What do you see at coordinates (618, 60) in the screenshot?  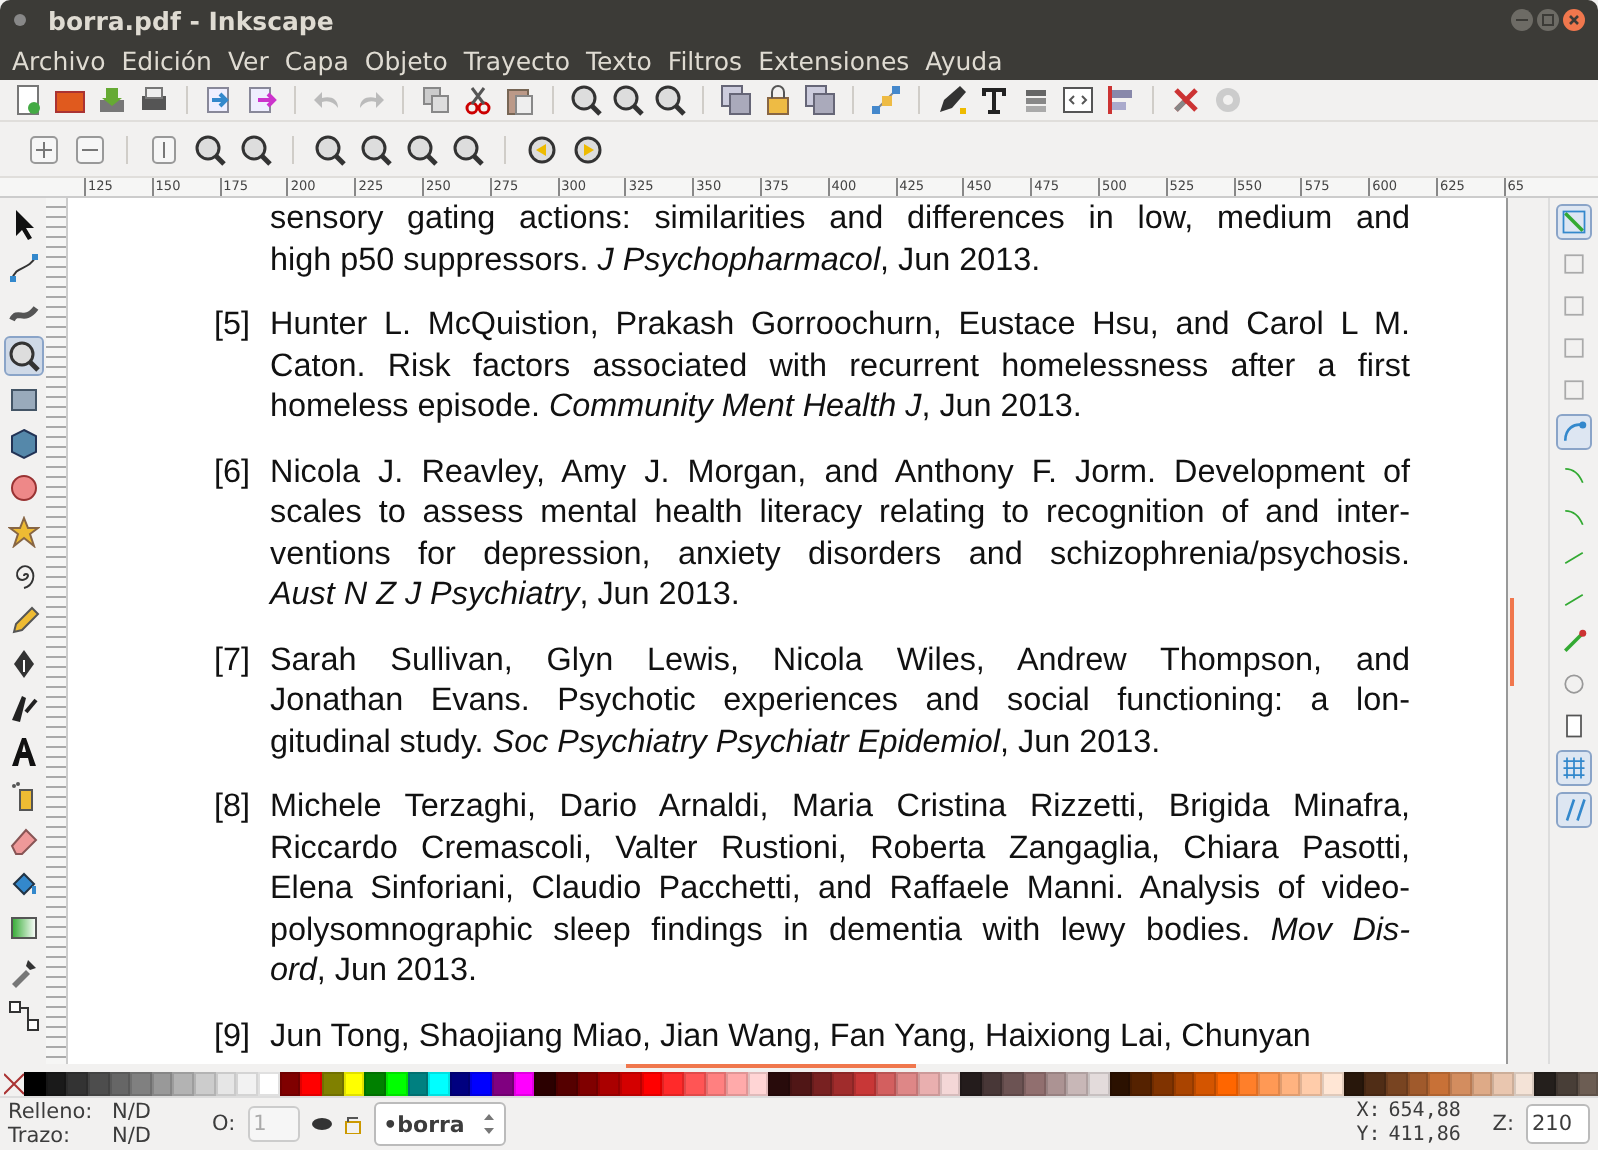 I see `menu-item: Texto` at bounding box center [618, 60].